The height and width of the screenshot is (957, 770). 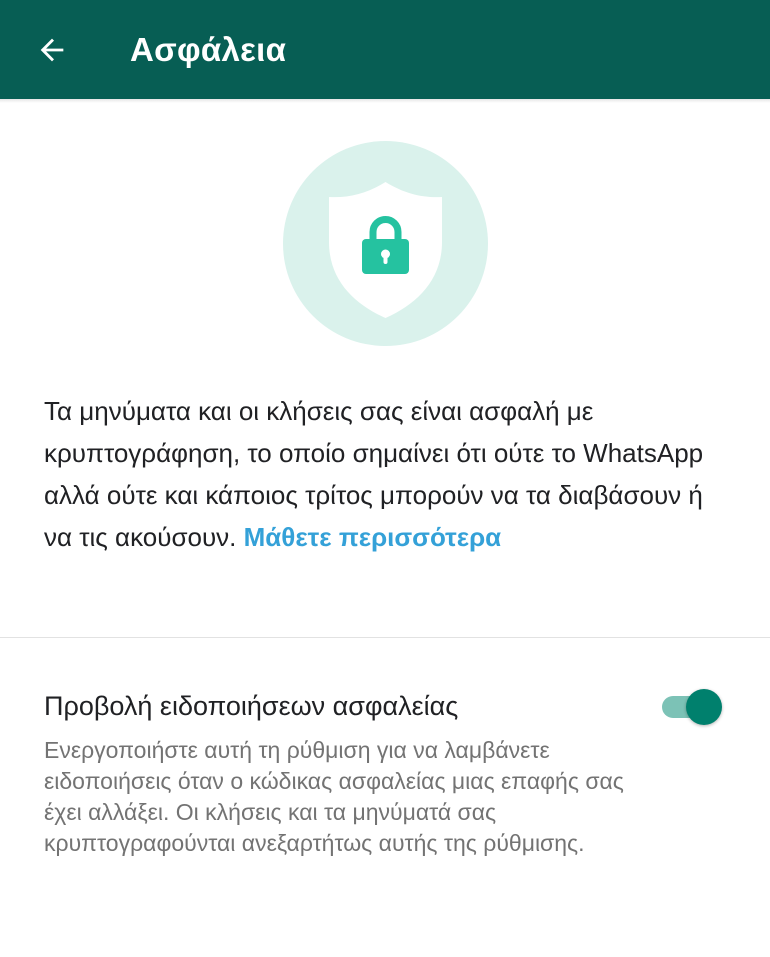 What do you see at coordinates (385, 250) in the screenshot?
I see `shield-lock-icon` at bounding box center [385, 250].